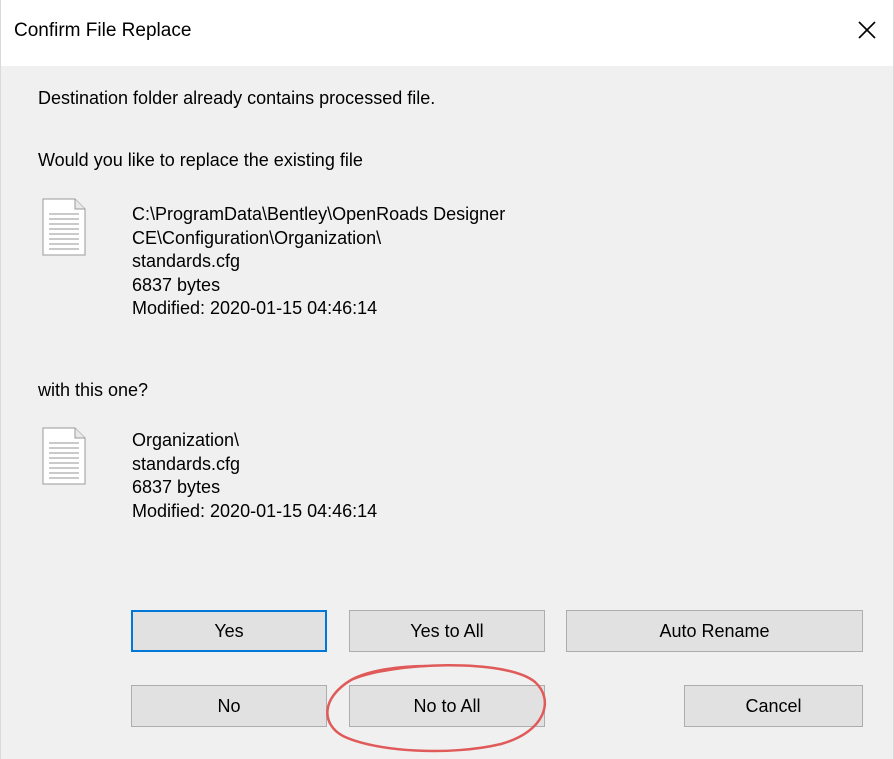 The image size is (894, 759). What do you see at coordinates (186, 463) in the screenshot?
I see `new-file-name: standards.cfg` at bounding box center [186, 463].